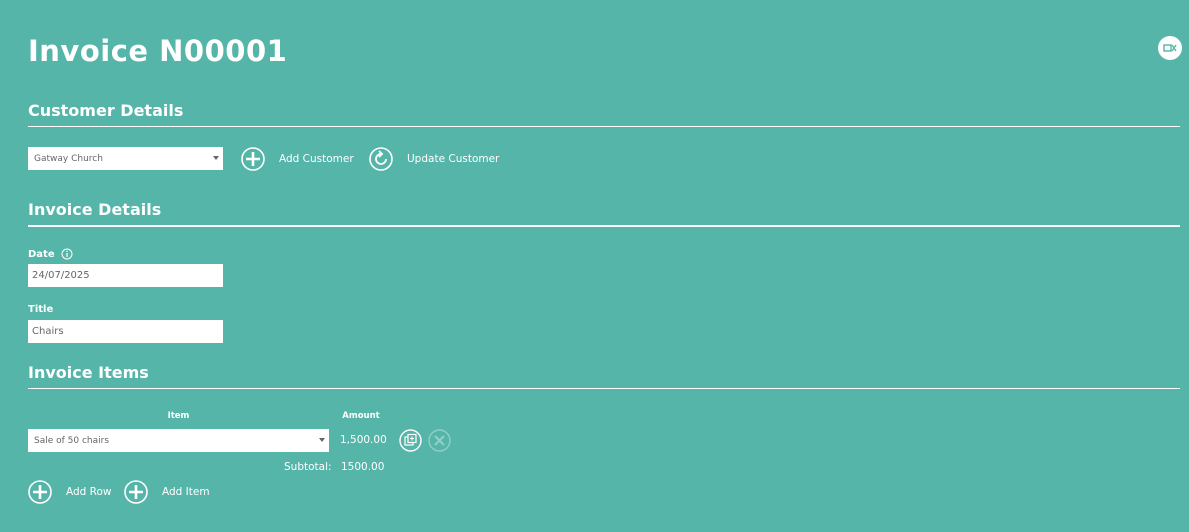  I want to click on date-label: Date, so click(41, 254).